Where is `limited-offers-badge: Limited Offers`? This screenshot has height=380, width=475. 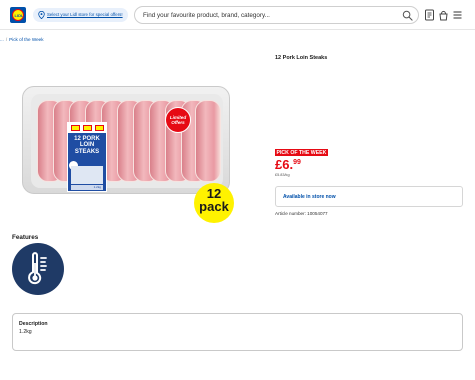
limited-offers-badge: Limited Offers is located at coordinates (178, 120).